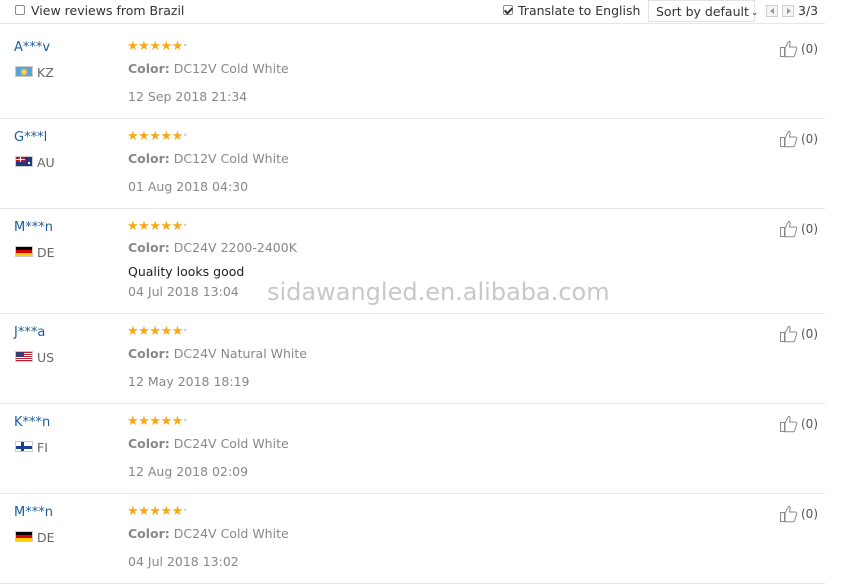  I want to click on translate-label: Translate to English, so click(579, 10).